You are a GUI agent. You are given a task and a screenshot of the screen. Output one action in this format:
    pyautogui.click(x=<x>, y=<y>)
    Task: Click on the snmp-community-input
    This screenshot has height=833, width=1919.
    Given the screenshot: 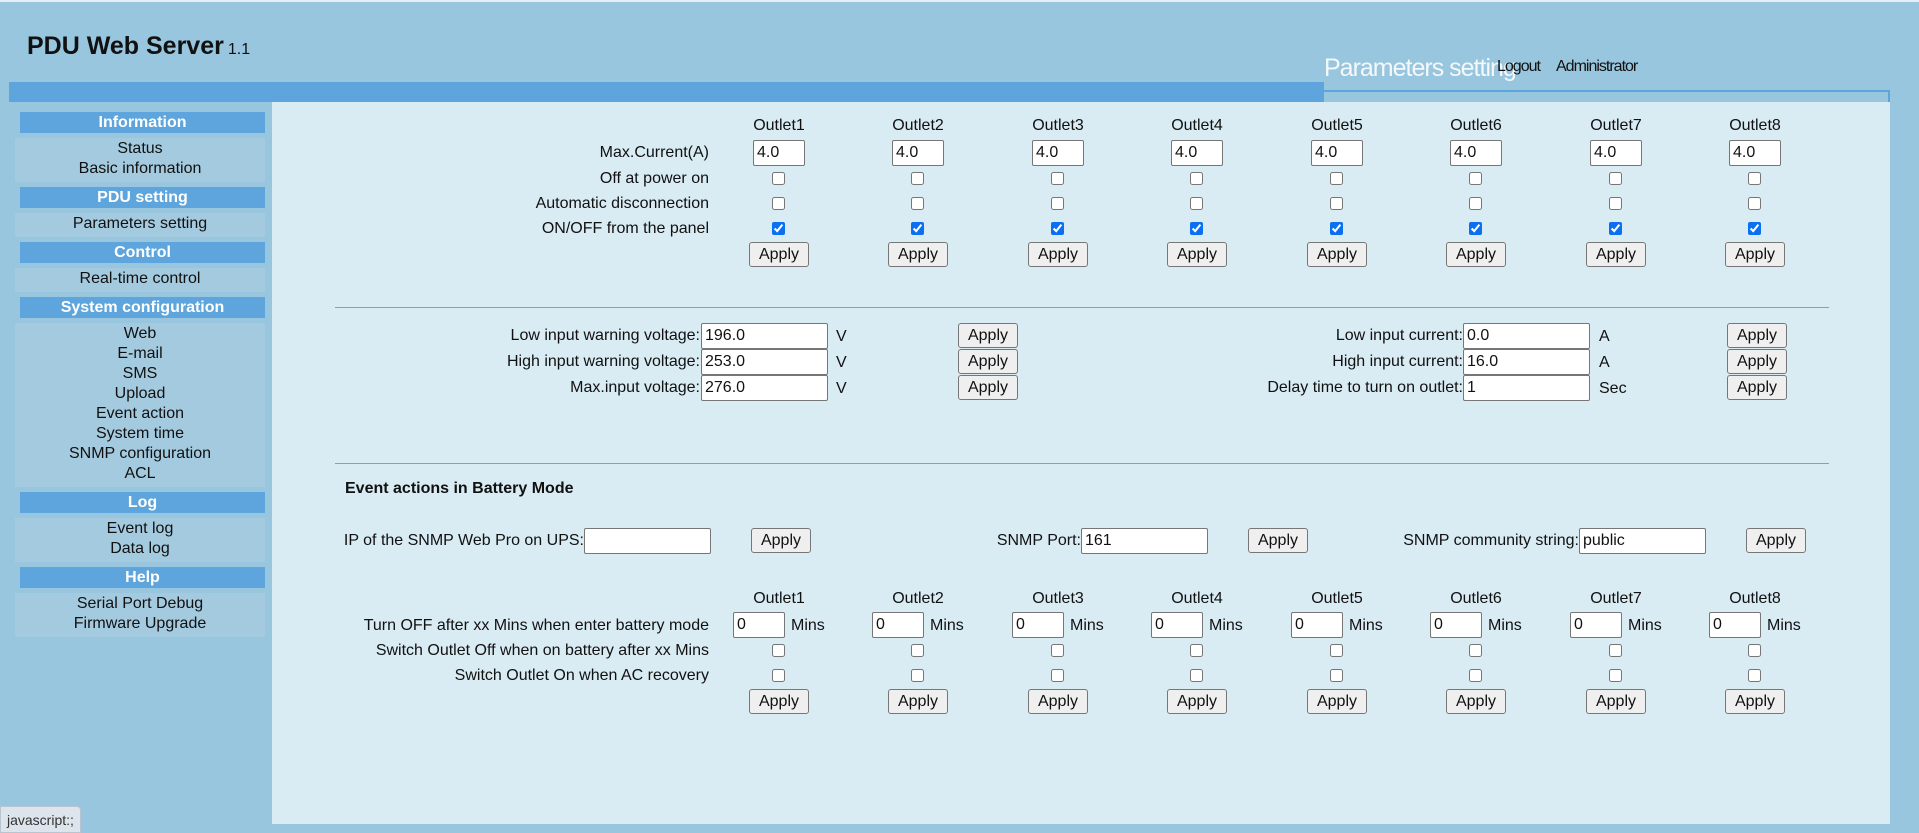 What is the action you would take?
    pyautogui.click(x=1642, y=541)
    